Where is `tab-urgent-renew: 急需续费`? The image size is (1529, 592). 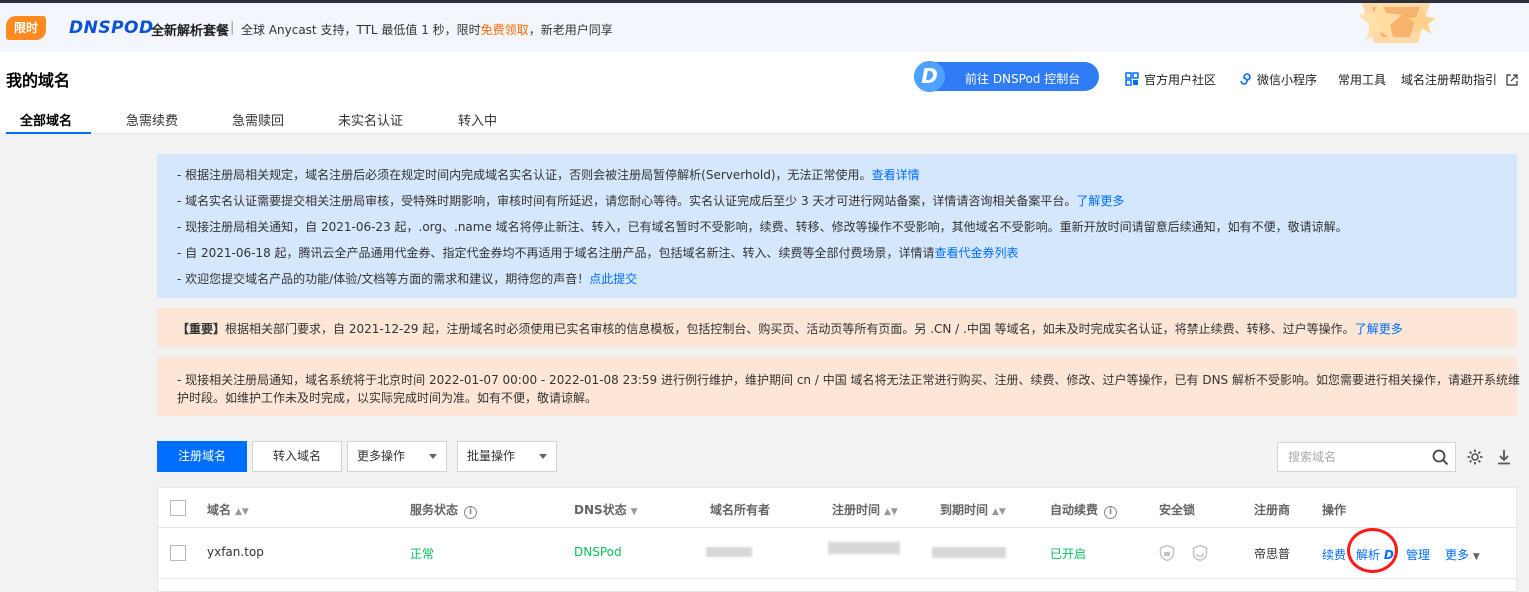 tab-urgent-renew: 急需续费 is located at coordinates (152, 119).